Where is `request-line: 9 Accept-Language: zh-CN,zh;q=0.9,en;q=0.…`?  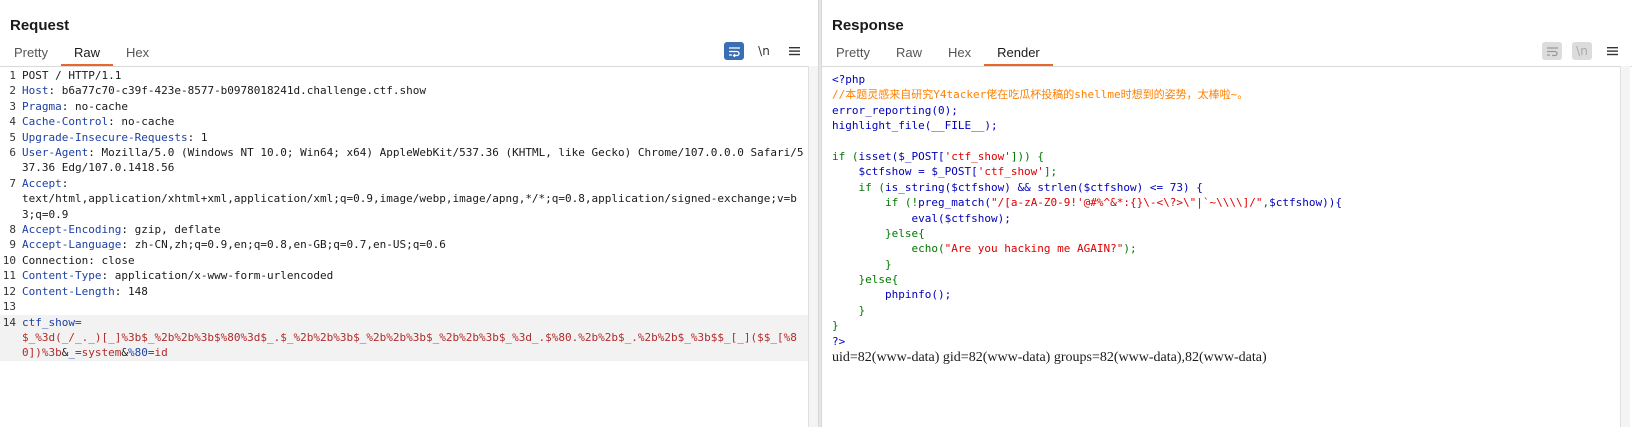
request-line: 9 Accept-Language: zh-CN,zh;q=0.9,en;q=0.… is located at coordinates (227, 245).